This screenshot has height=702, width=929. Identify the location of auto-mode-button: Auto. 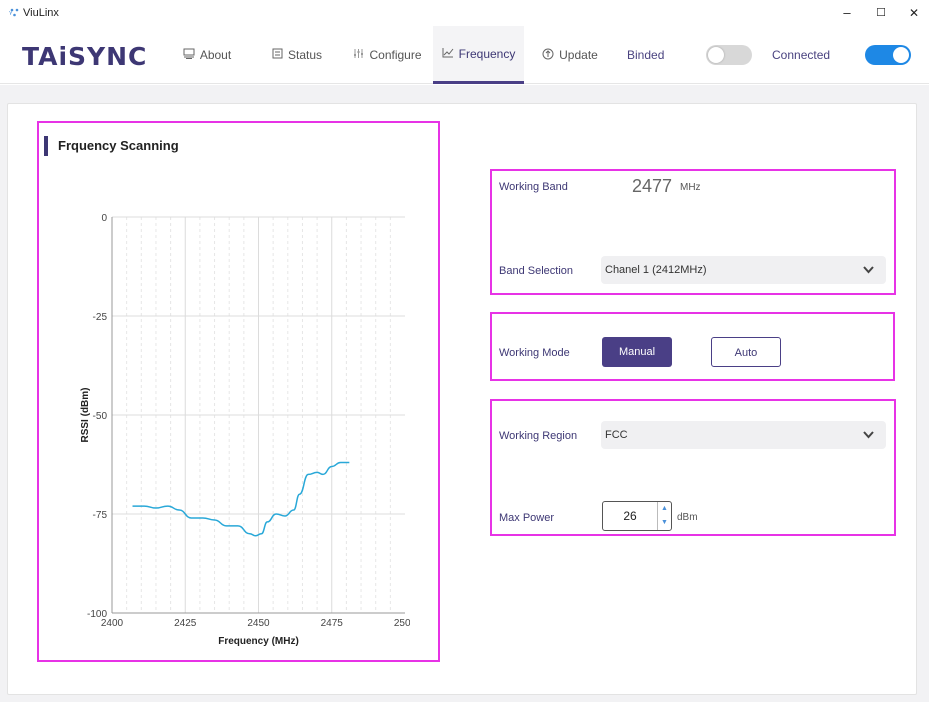
(746, 352).